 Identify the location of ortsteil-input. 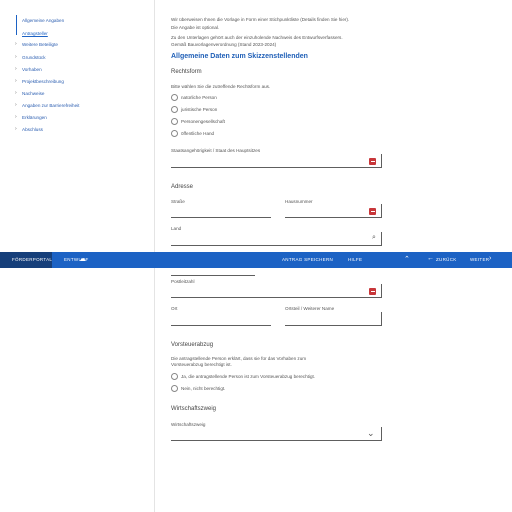
(333, 319).